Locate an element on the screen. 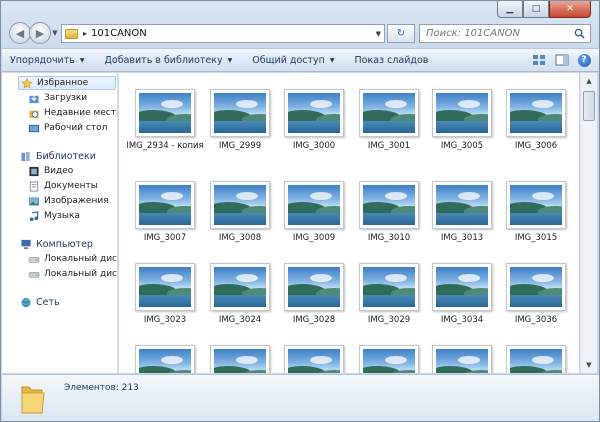 The image size is (600, 422). file-item: IMG_3024 is located at coordinates (240, 294).